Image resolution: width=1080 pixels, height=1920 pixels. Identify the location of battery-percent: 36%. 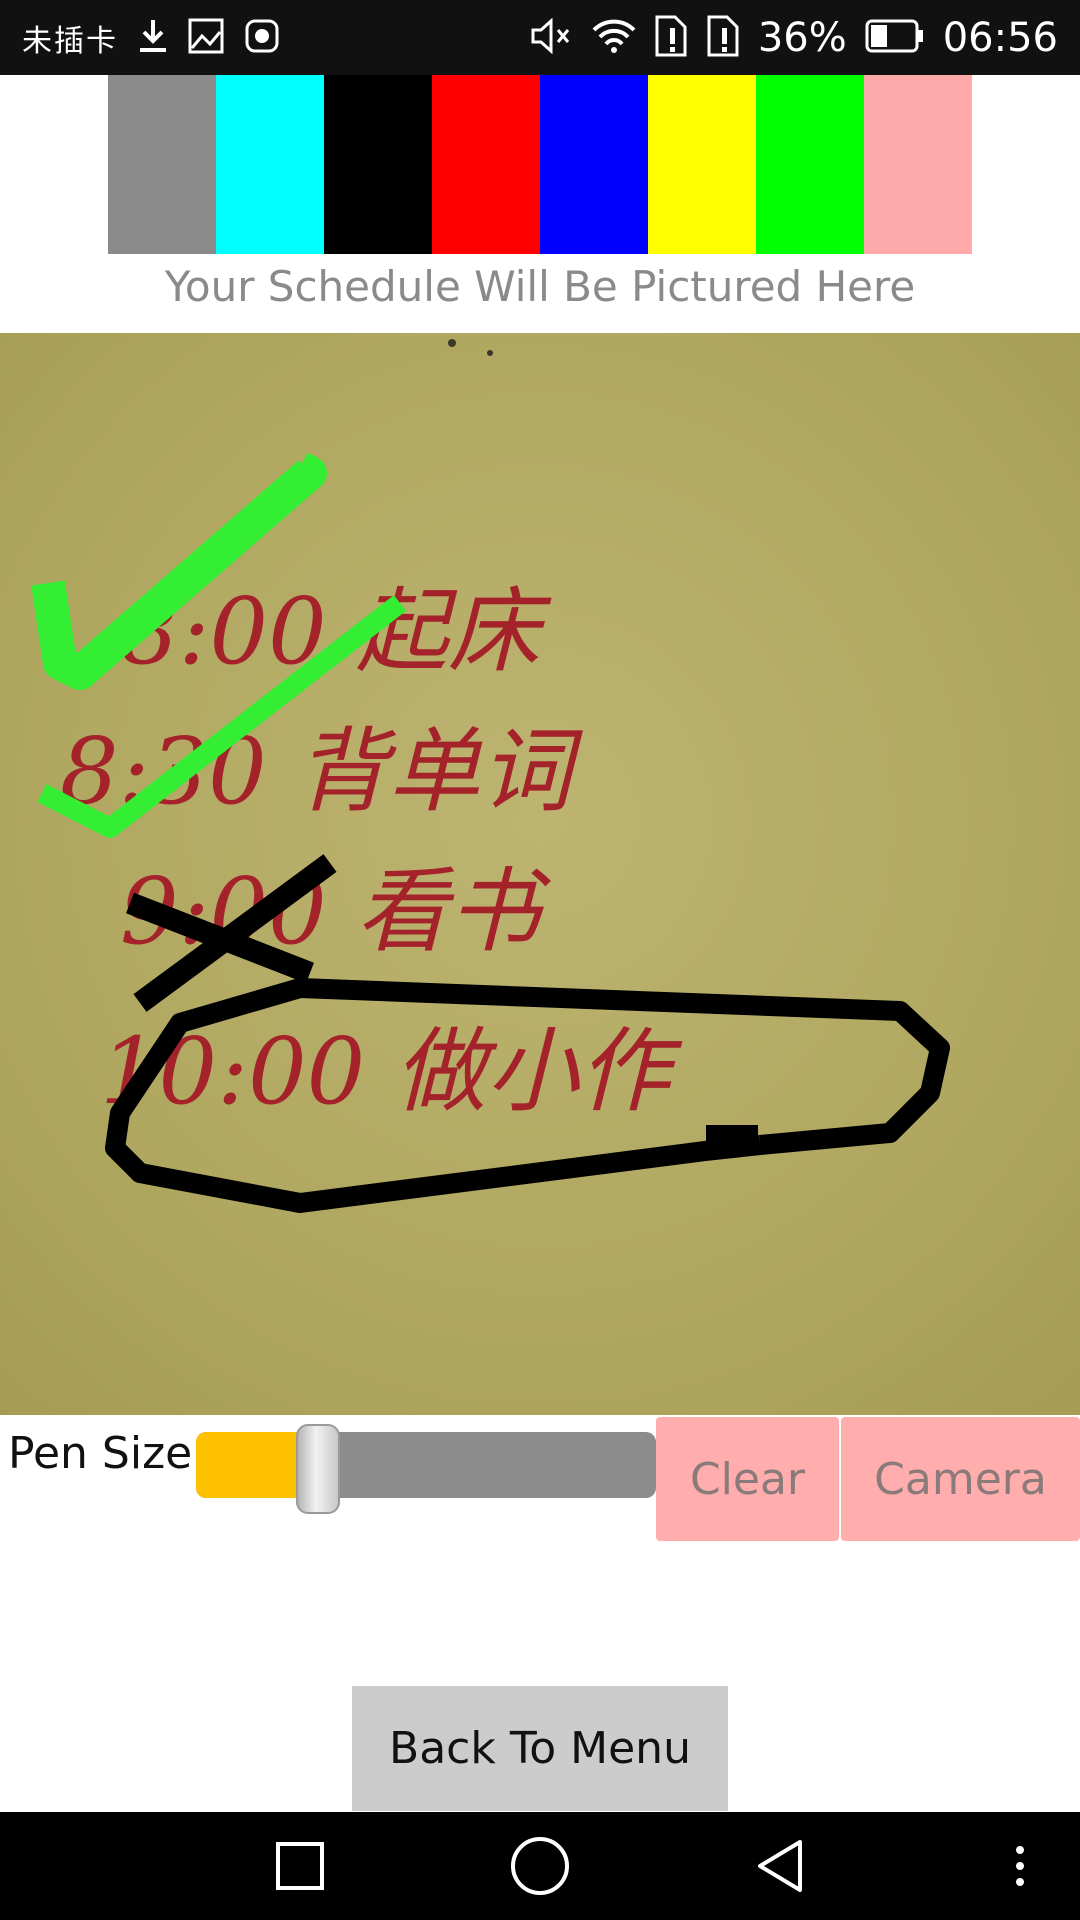
(802, 37).